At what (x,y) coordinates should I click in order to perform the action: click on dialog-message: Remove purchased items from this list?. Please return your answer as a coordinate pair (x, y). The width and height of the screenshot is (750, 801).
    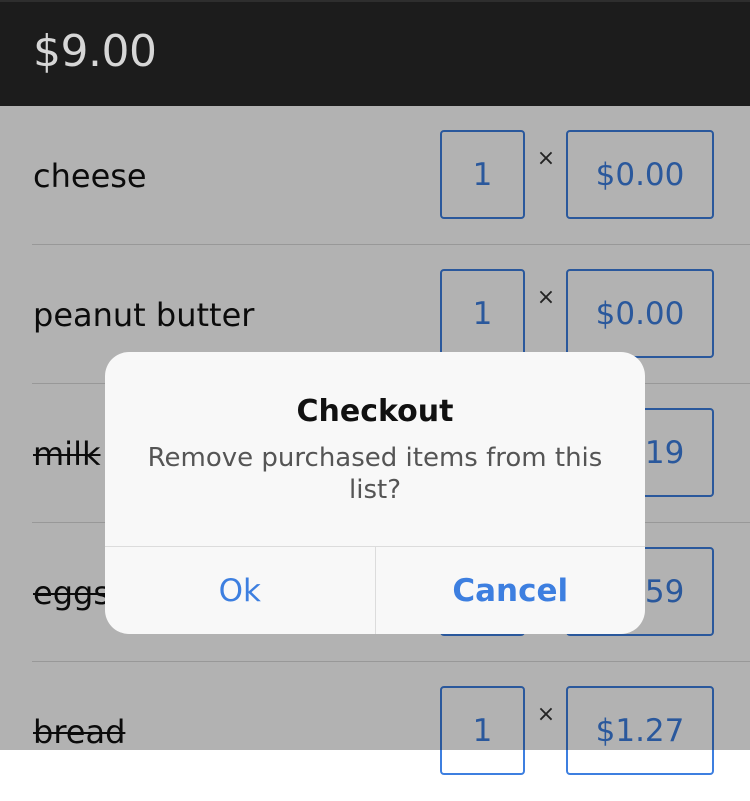
    Looking at the image, I should click on (375, 474).